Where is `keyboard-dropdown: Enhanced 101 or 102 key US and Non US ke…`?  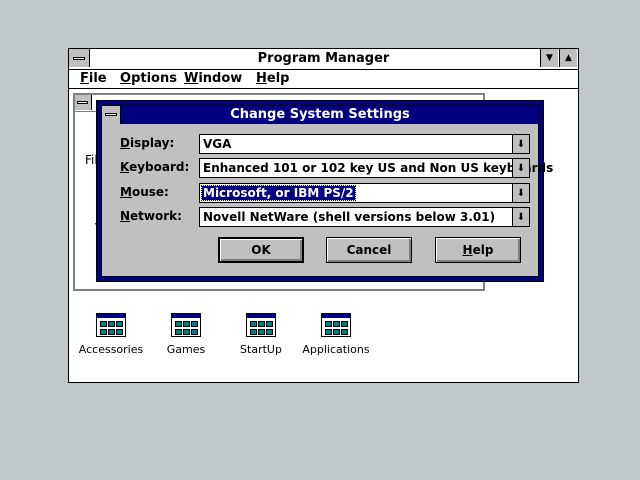
keyboard-dropdown: Enhanced 101 or 102 key US and Non US ke… is located at coordinates (376, 168).